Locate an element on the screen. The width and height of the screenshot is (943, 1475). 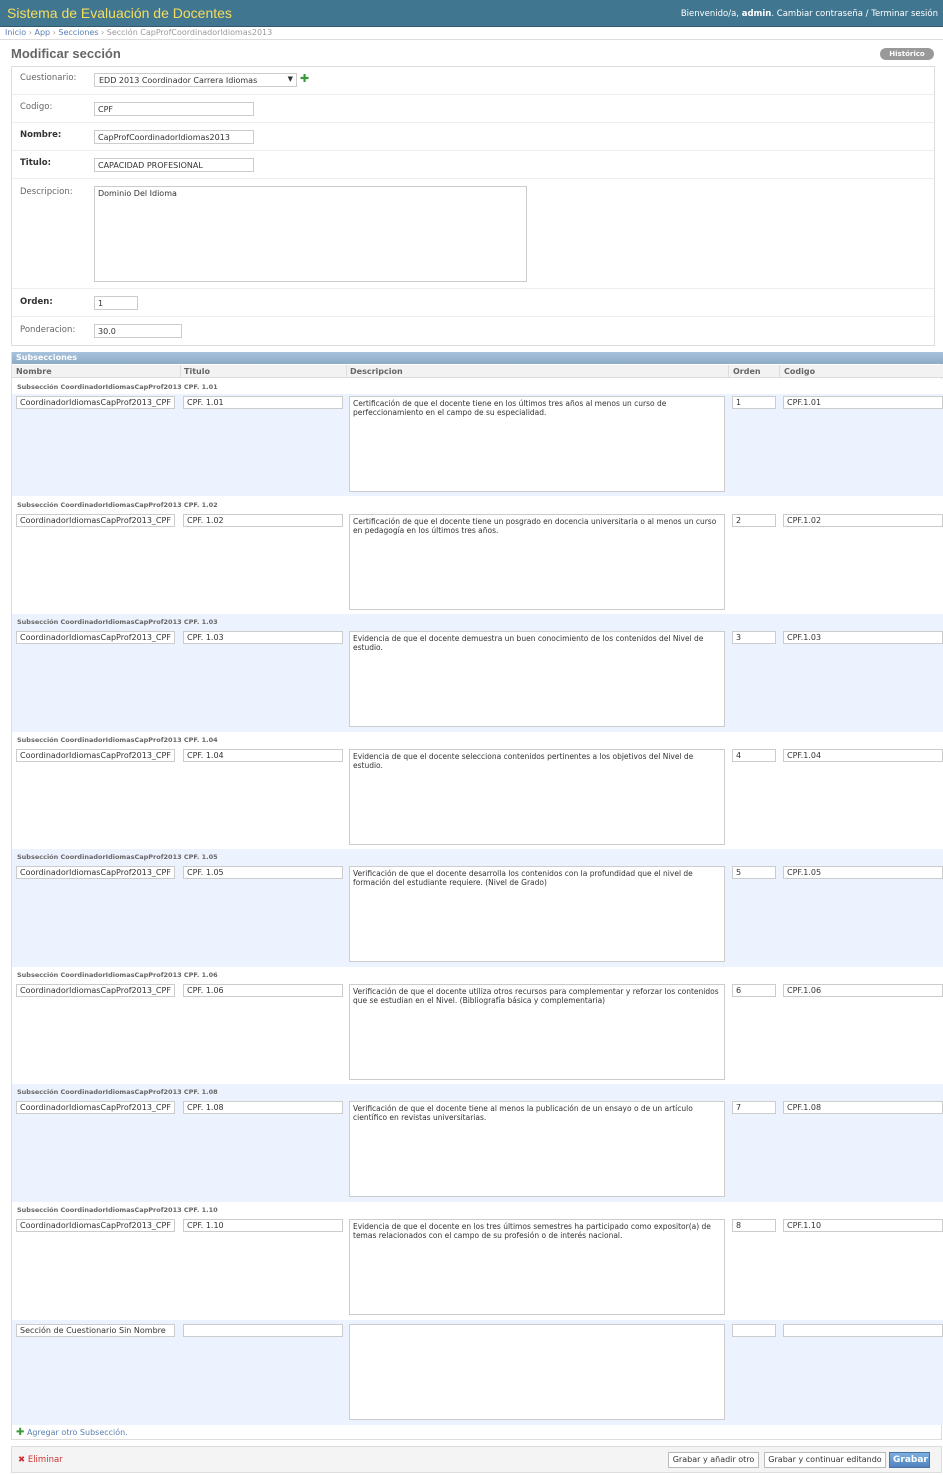
form-row-descripcion: Descripcion: Dominio Del Idioma is located at coordinates (473, 234).